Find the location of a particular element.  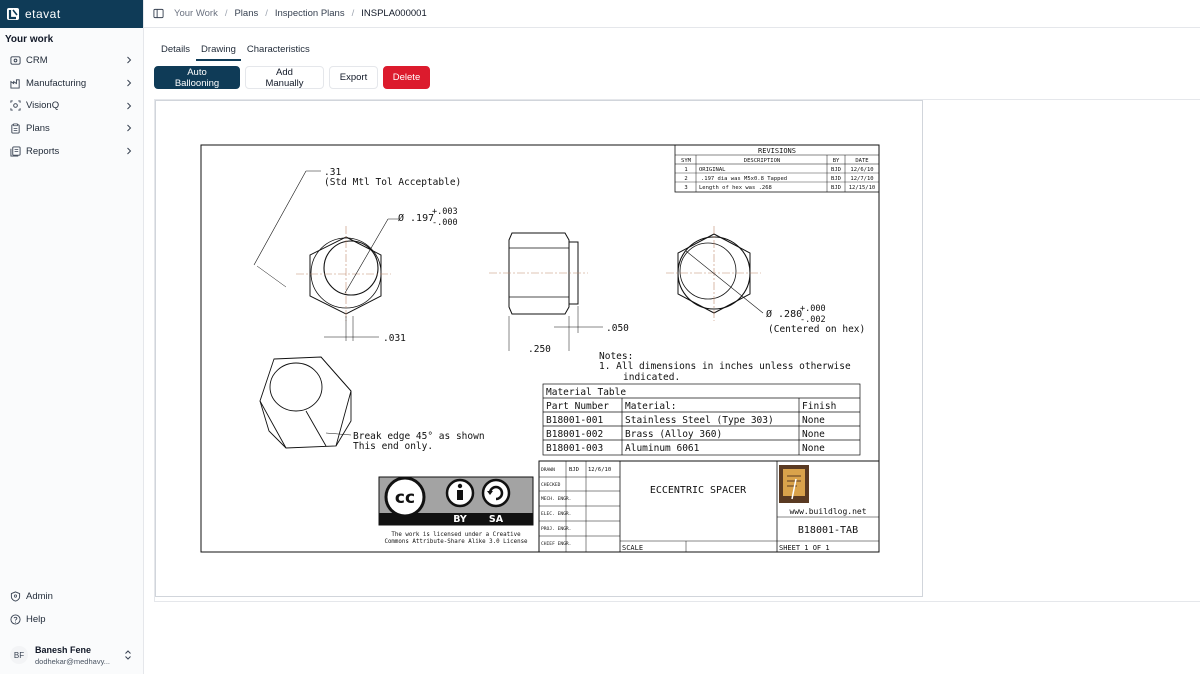

revision-row-2-sym: 2 is located at coordinates (685, 179).